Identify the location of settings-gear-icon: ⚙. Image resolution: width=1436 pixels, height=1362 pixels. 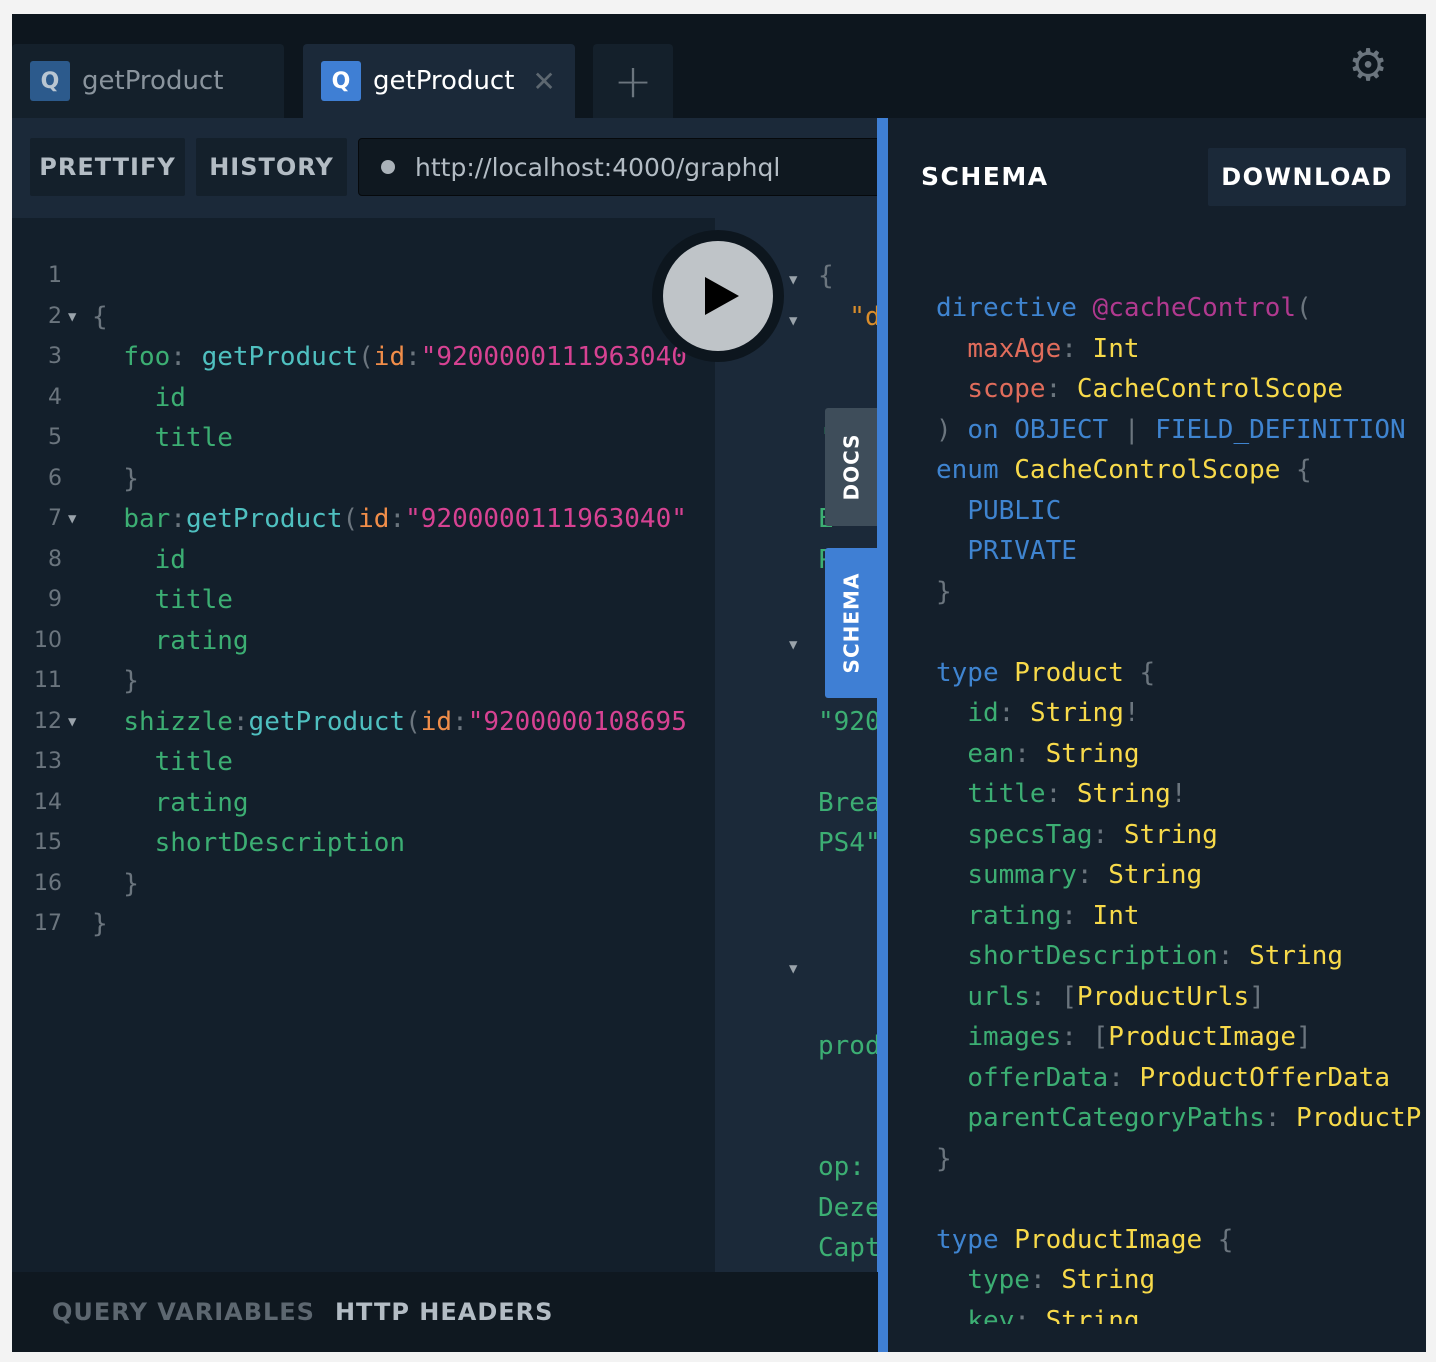
(1368, 66).